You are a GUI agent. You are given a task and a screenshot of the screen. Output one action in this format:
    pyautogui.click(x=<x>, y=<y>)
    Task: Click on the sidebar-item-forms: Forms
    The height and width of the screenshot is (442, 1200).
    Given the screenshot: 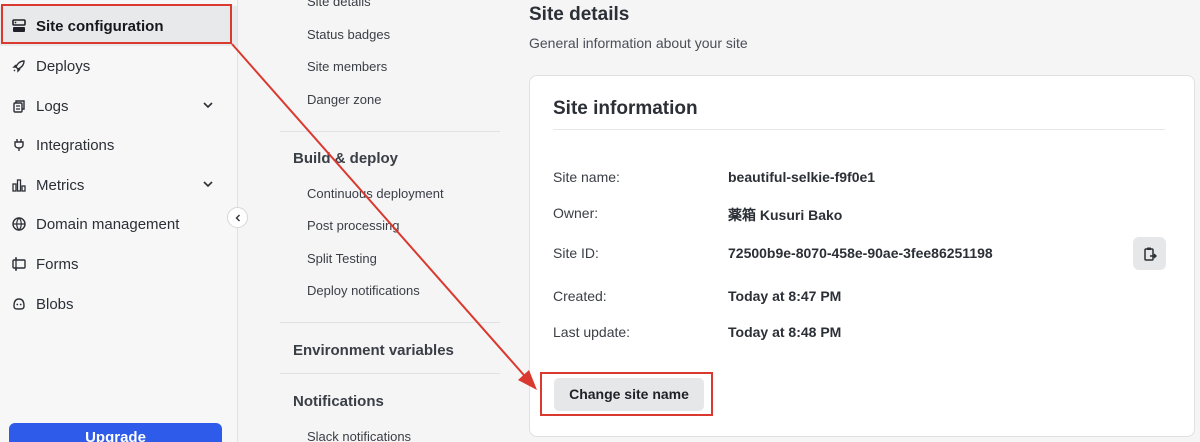 What is the action you would take?
    pyautogui.click(x=118, y=264)
    